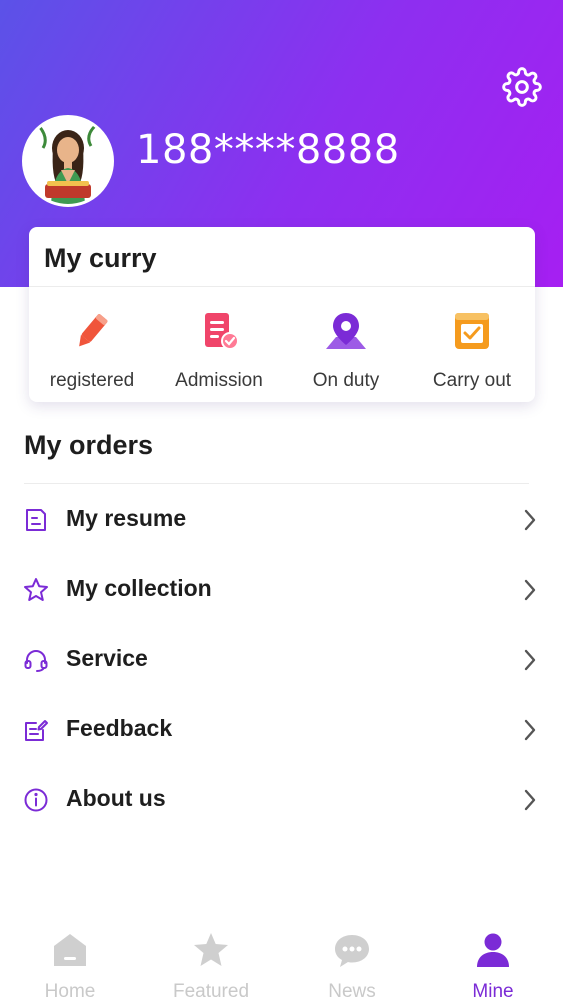 Image resolution: width=563 pixels, height=1000 pixels. What do you see at coordinates (139, 588) in the screenshot?
I see `menu-label: My collection` at bounding box center [139, 588].